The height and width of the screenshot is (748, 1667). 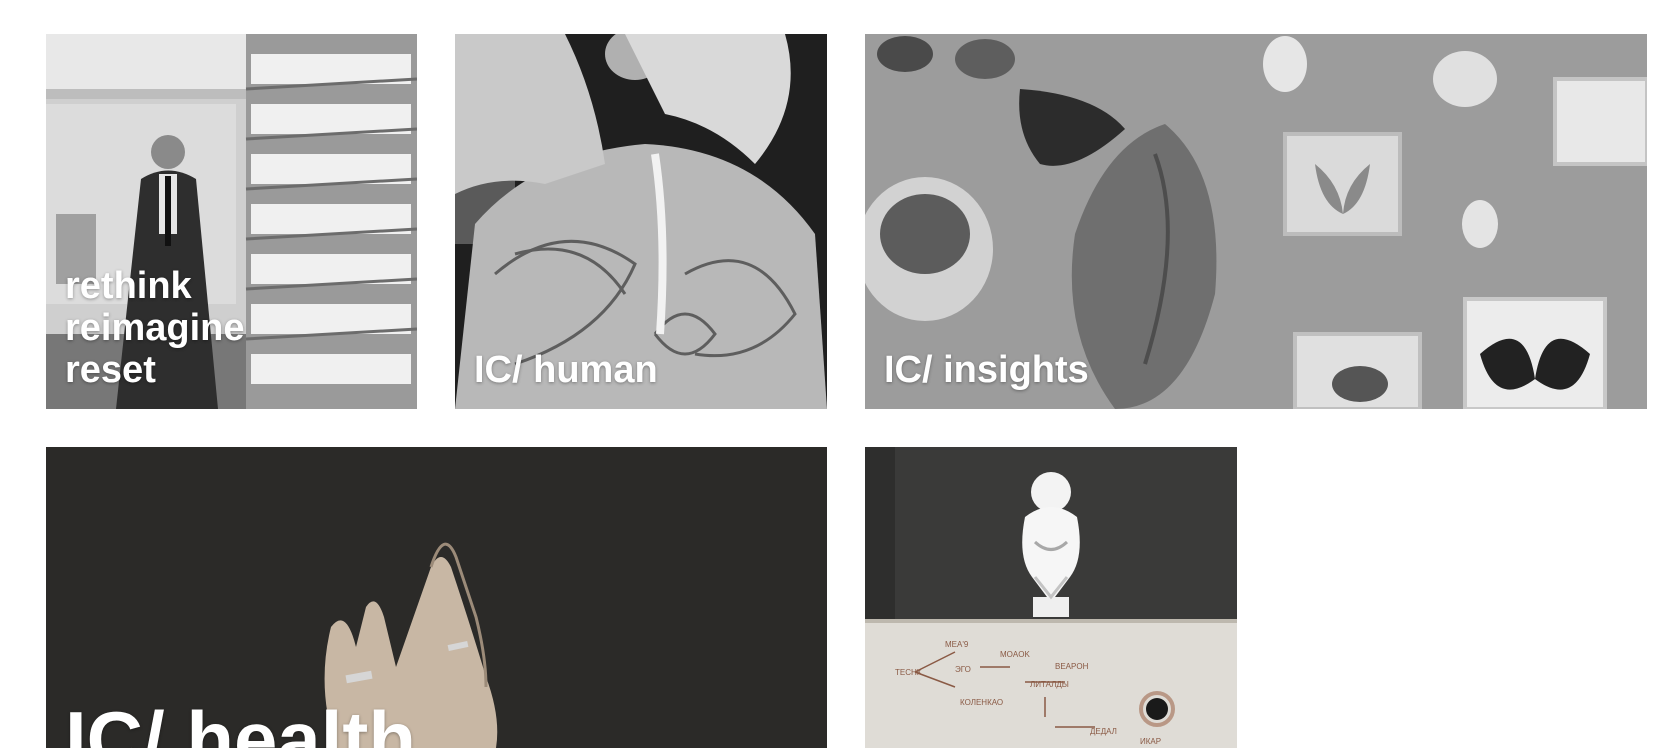 What do you see at coordinates (566, 370) in the screenshot?
I see `tile-human-caption: IC/ human` at bounding box center [566, 370].